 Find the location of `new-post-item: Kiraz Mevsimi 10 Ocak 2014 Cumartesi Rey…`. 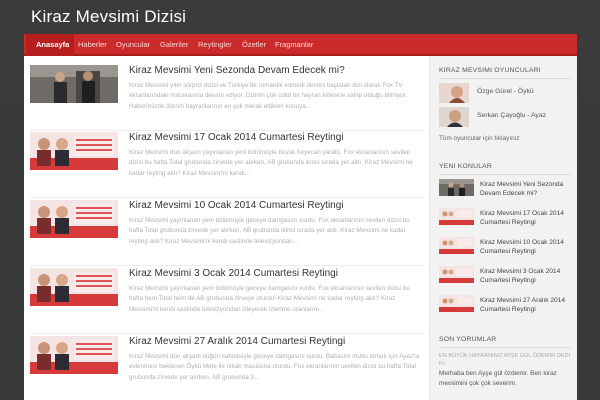

new-post-item: Kiraz Mevsimi 10 Ocak 2014 Cumartesi Rey… is located at coordinates (506, 250).